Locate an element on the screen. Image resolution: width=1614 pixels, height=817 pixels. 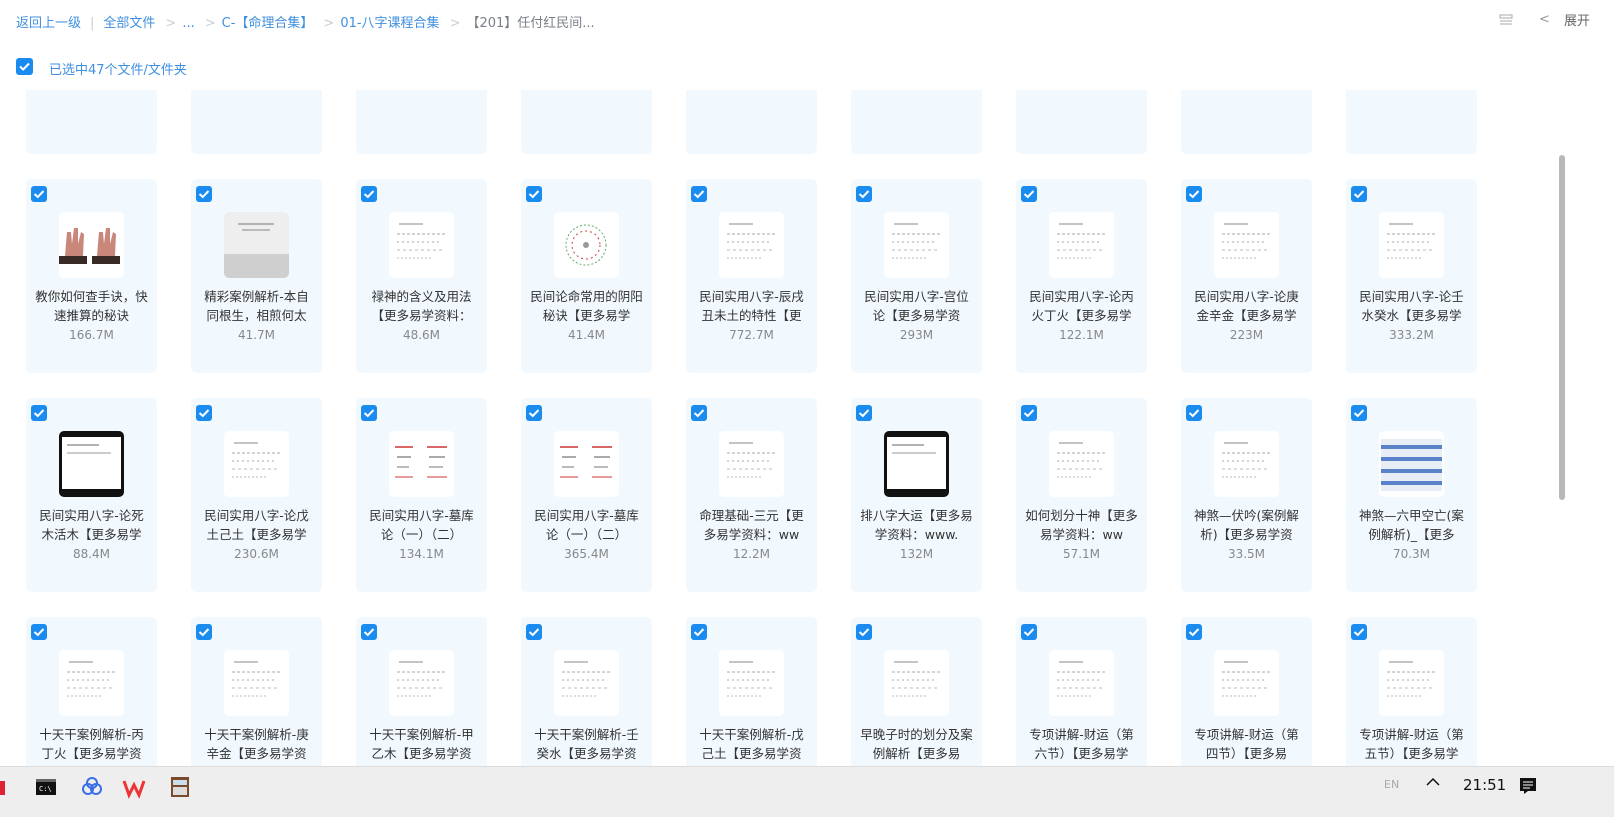
file-size: 772.7M is located at coordinates (751, 335).